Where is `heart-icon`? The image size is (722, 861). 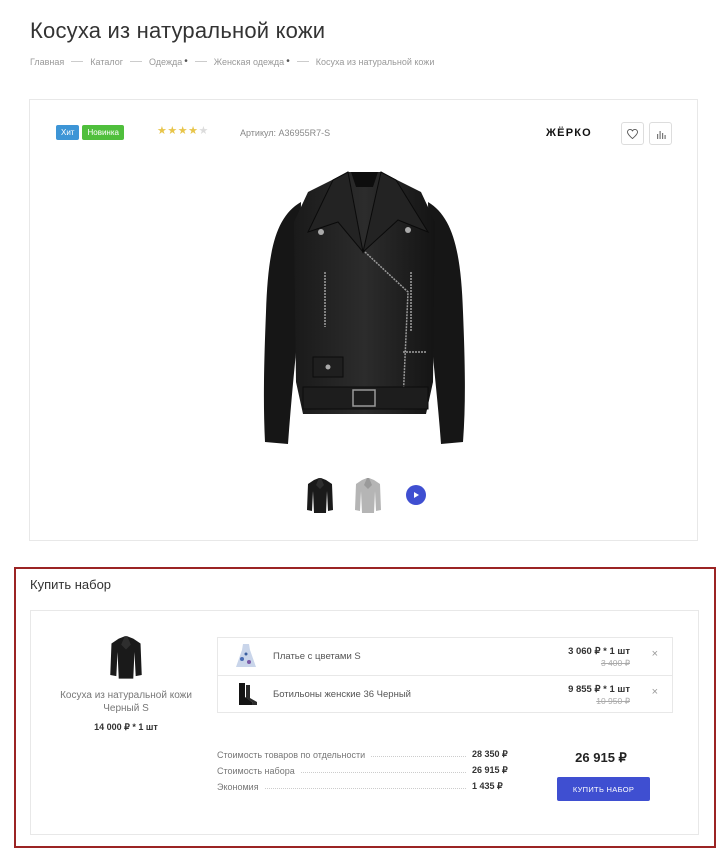
heart-icon is located at coordinates (632, 133).